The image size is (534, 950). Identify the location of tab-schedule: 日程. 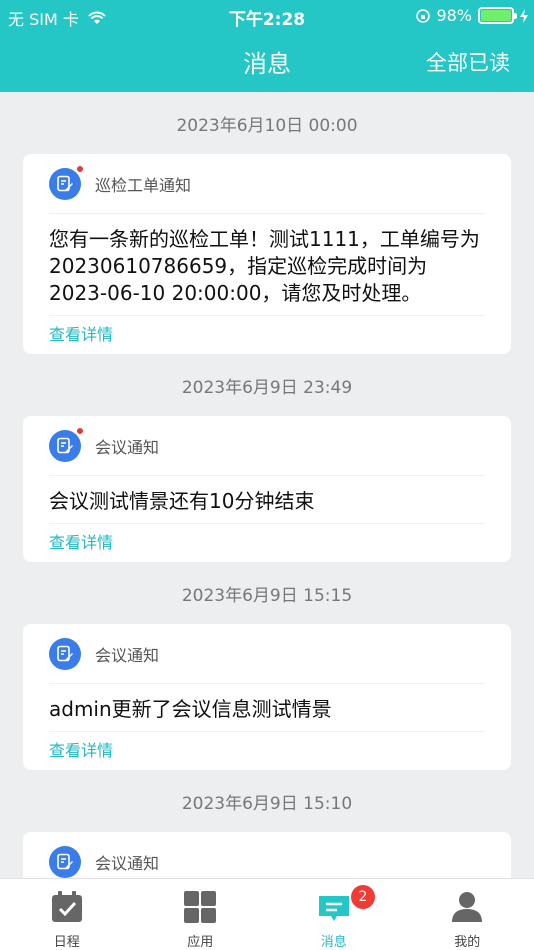
(67, 914).